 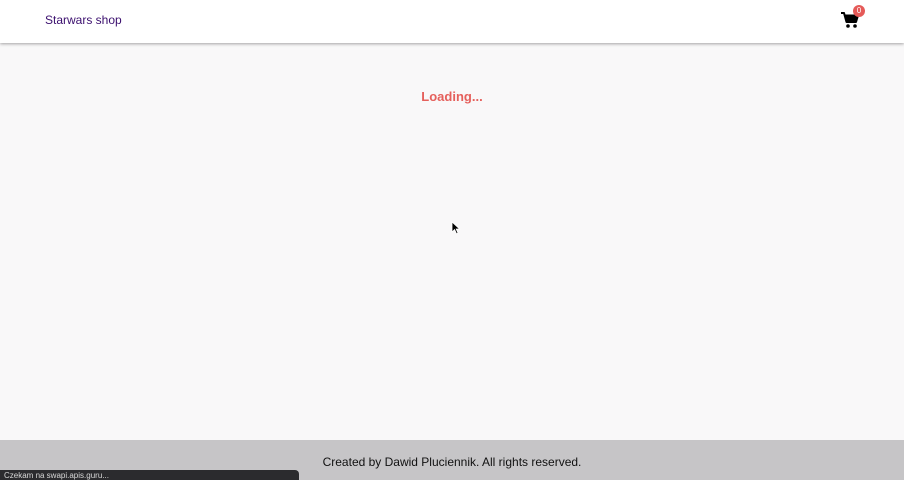 I want to click on navbar: Starwars shop 0, so click(x=452, y=21).